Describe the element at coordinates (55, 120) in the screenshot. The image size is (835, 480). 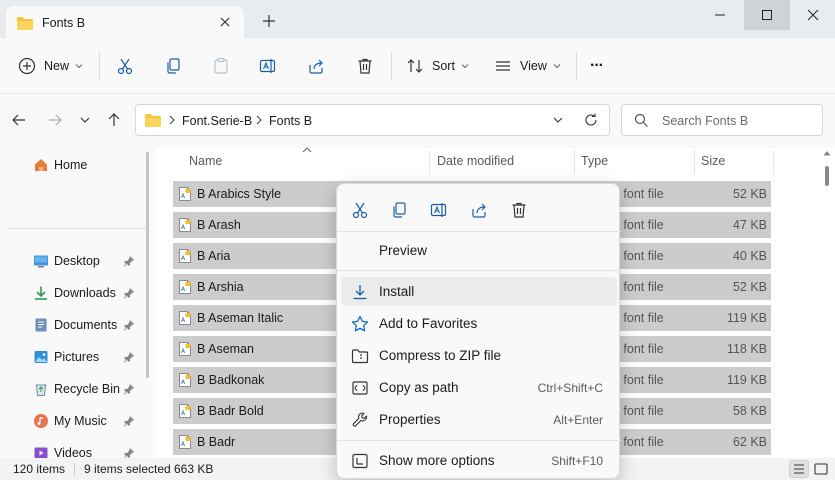
I see `forward-arrow-icon` at that location.